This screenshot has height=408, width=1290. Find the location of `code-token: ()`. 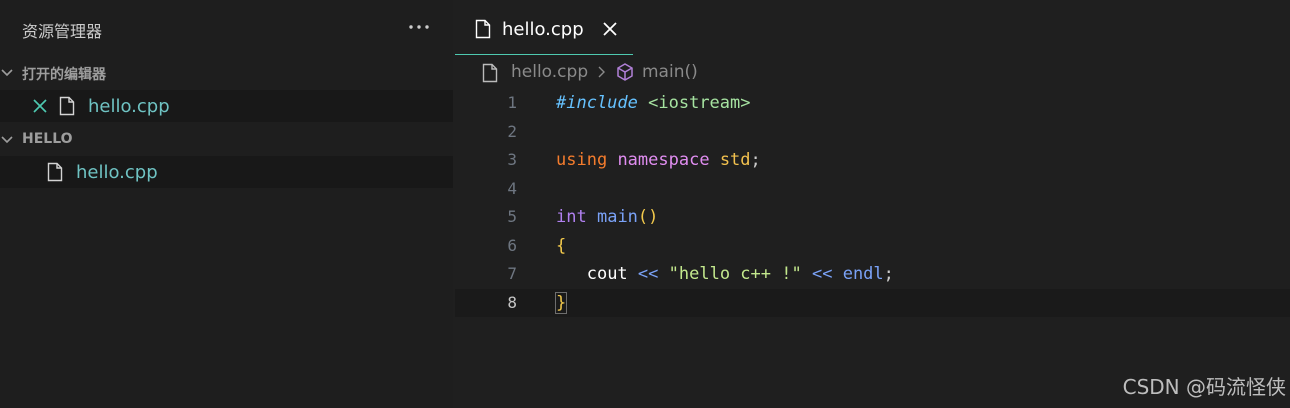

code-token: () is located at coordinates (648, 217).